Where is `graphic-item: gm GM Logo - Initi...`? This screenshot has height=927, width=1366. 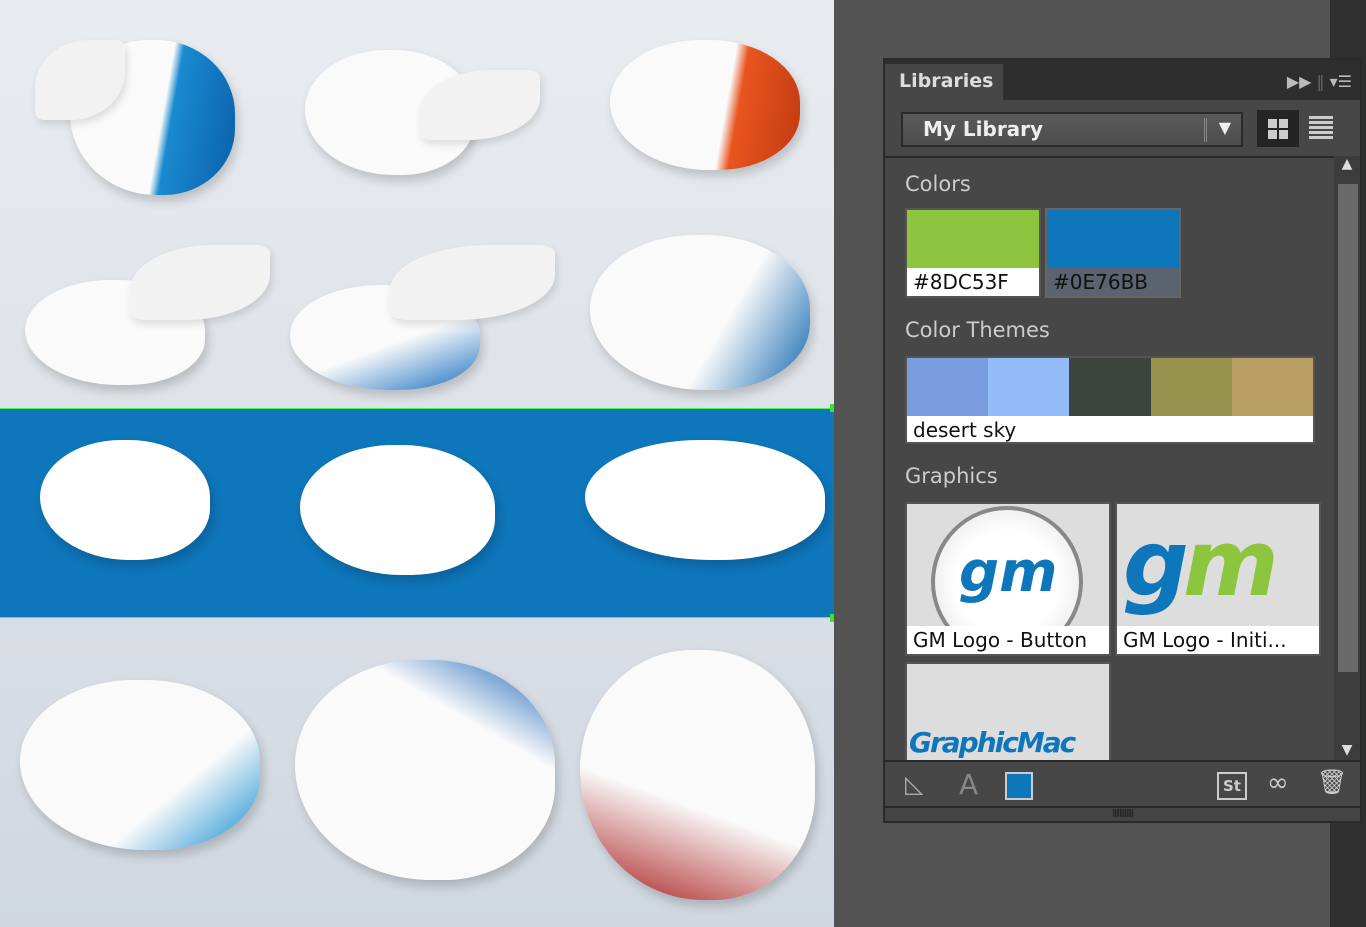
graphic-item: gm GM Logo - Initi... is located at coordinates (1218, 579).